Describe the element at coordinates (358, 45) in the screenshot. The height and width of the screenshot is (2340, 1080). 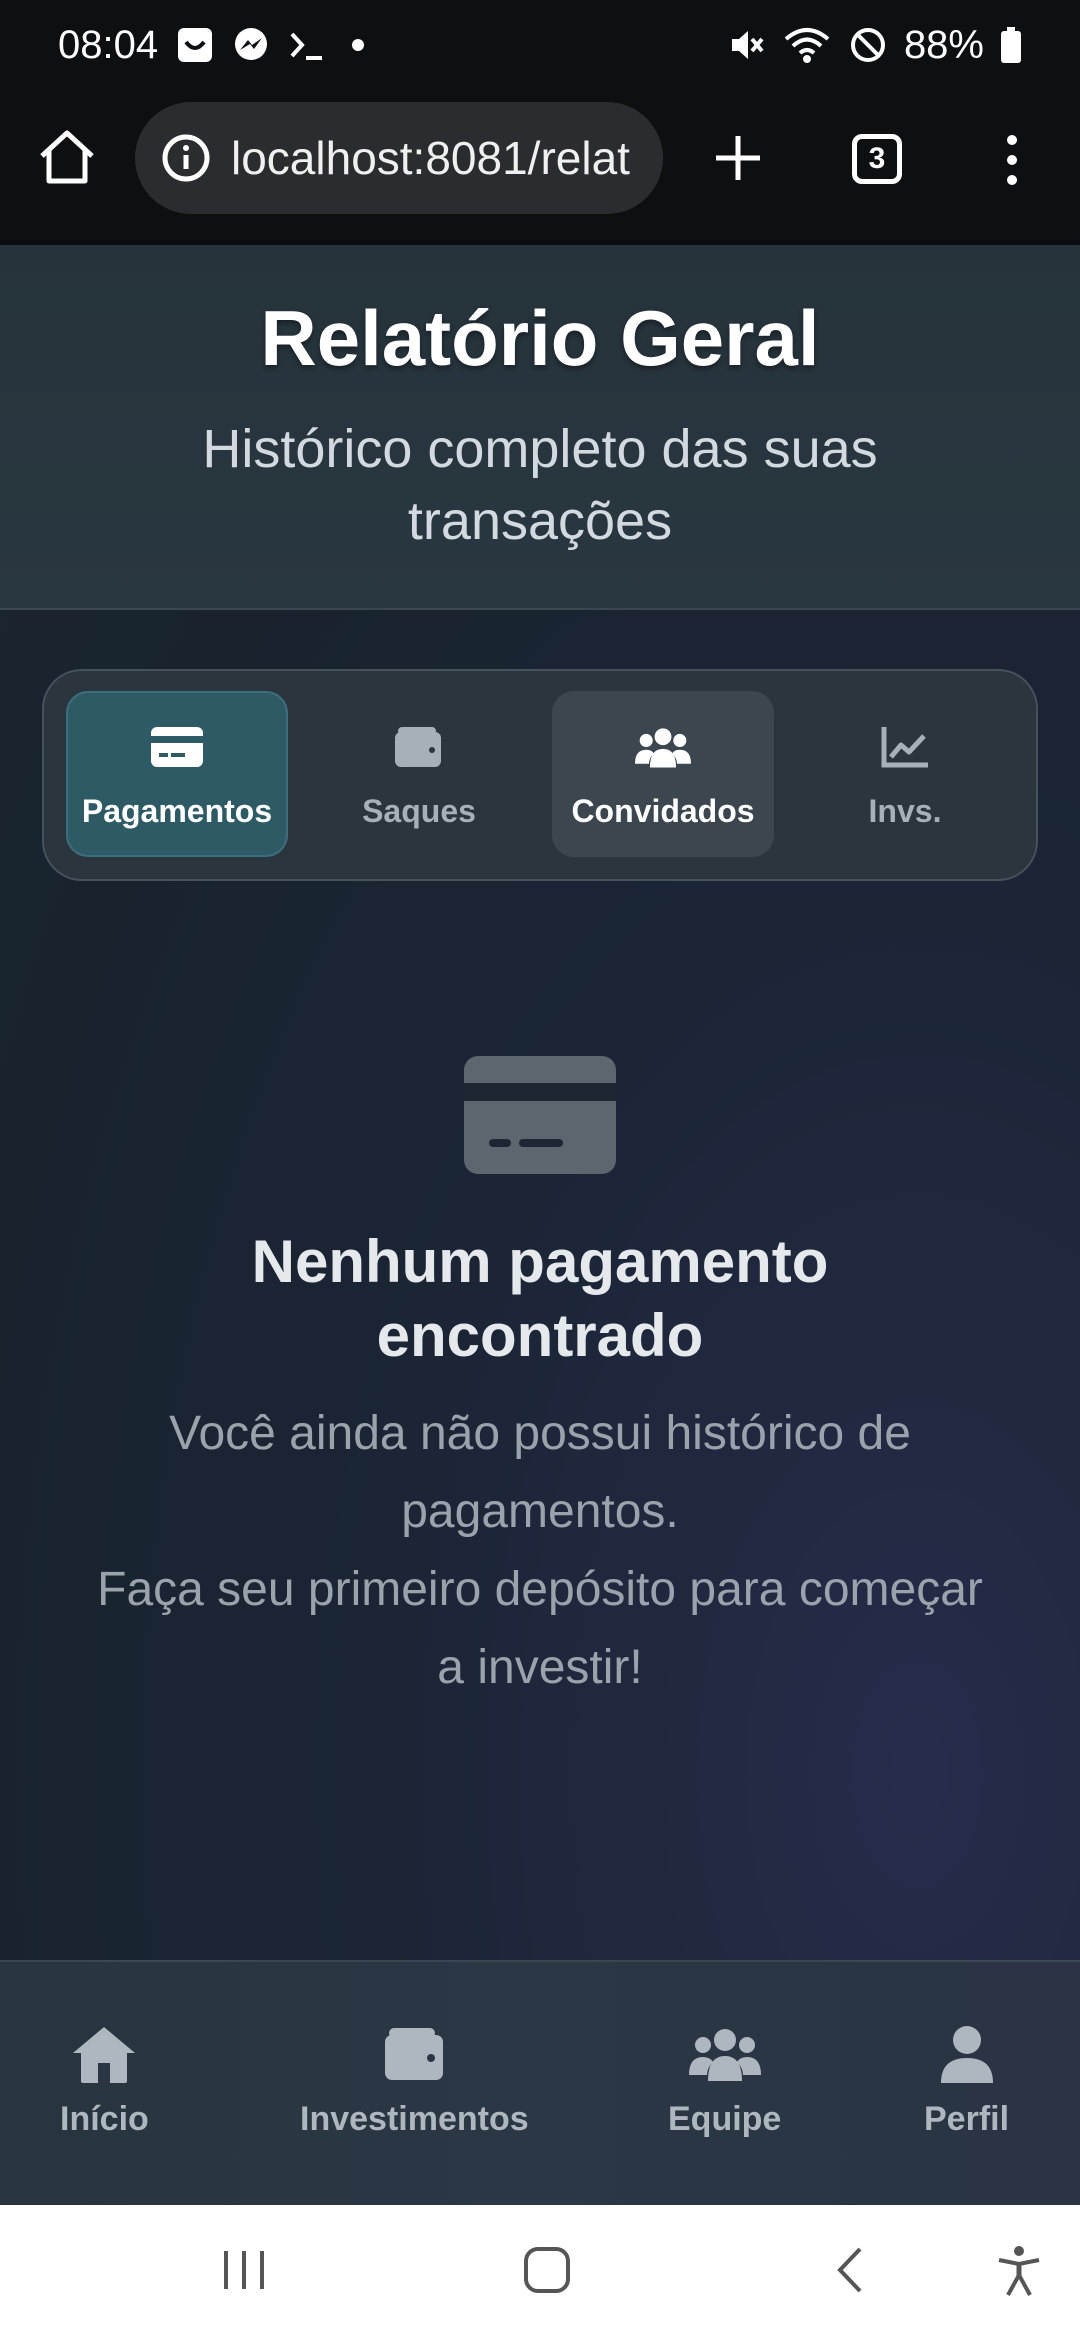
I see `dot-icon` at that location.